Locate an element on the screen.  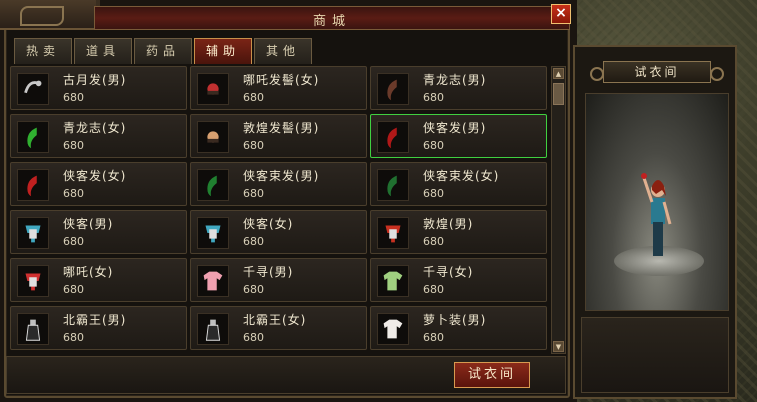
shop-item: 青龙志(男) 680 is located at coordinates (458, 88).